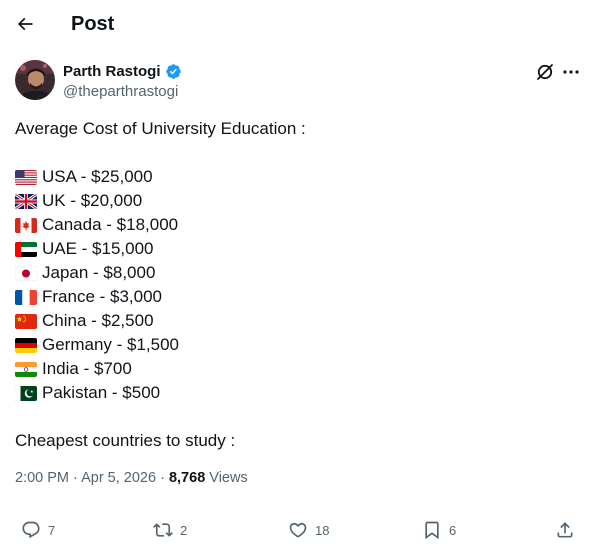 Image resolution: width=590 pixels, height=552 pixels. I want to click on post-meta: 2:00 PM · Apr 5, 2026 · 8,768 Views, so click(131, 478).